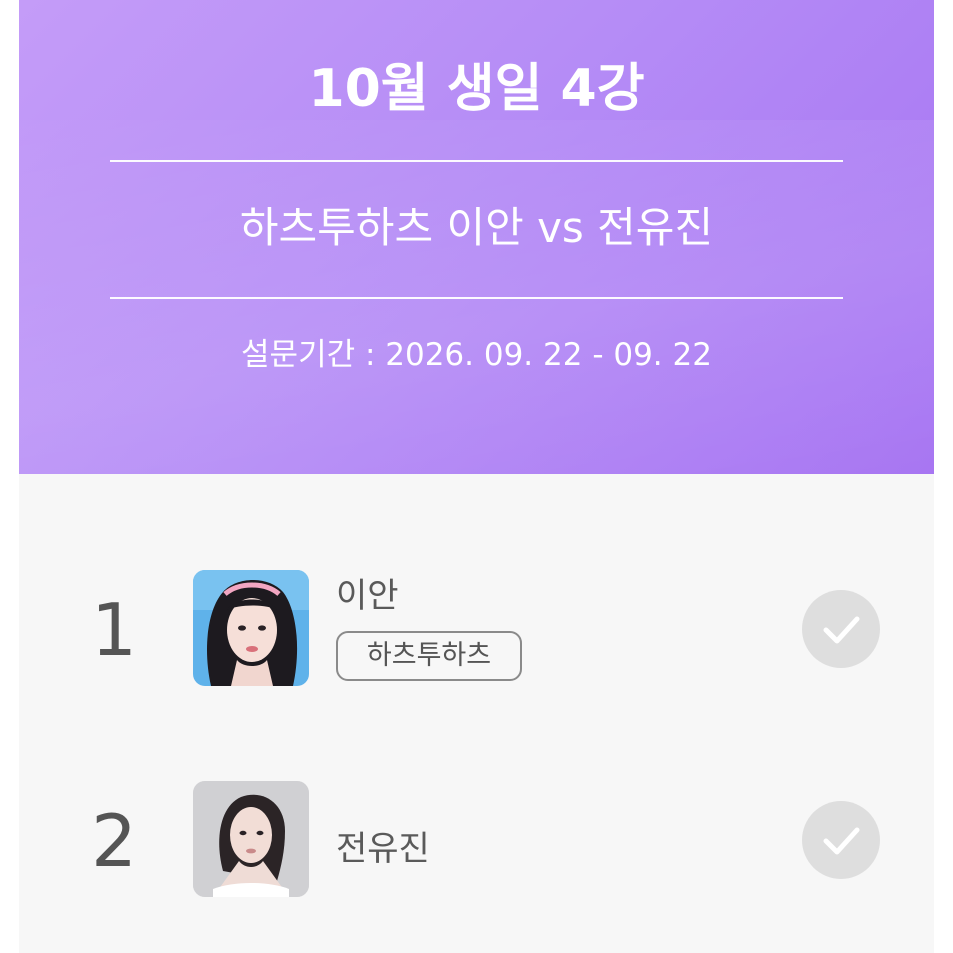 This screenshot has width=953, height=953. What do you see at coordinates (476, 355) in the screenshot?
I see `poll-period: 설문기간 : 2026. 09. 22 - 09. 22` at bounding box center [476, 355].